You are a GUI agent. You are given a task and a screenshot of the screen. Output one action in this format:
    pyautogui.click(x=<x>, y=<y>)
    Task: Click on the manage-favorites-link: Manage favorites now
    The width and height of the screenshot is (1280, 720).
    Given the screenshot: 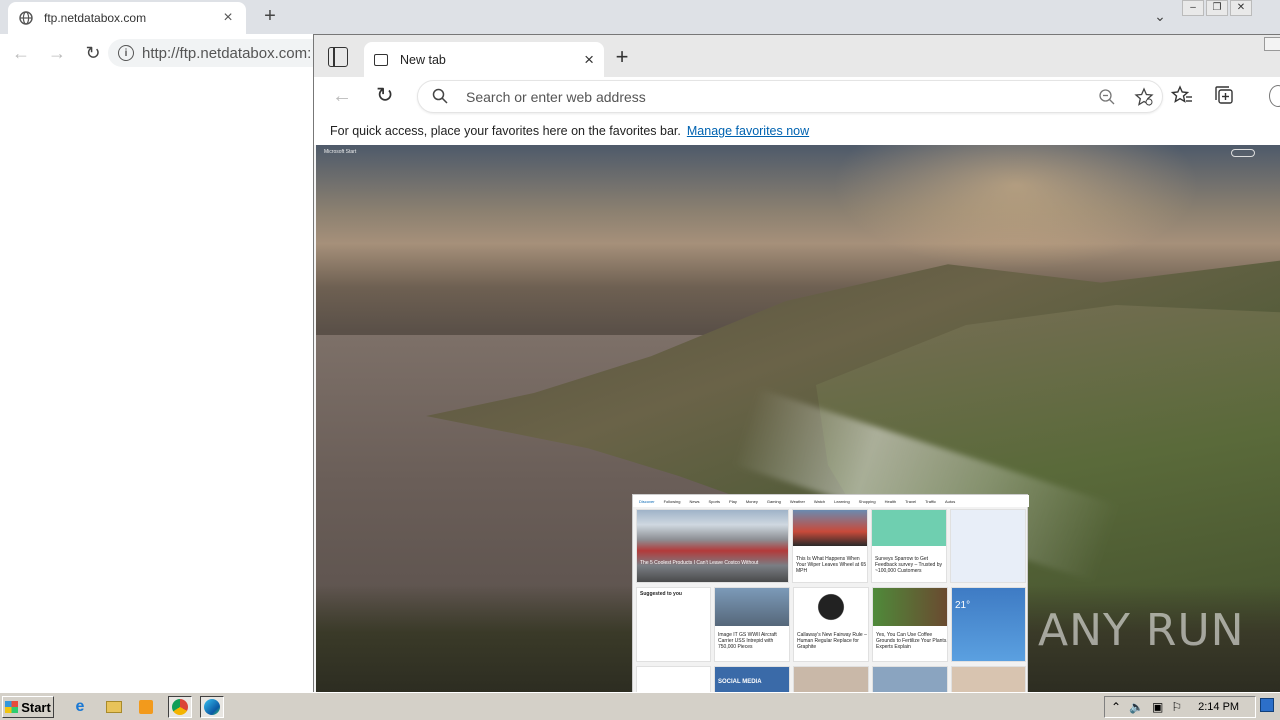 What is the action you would take?
    pyautogui.click(x=748, y=131)
    